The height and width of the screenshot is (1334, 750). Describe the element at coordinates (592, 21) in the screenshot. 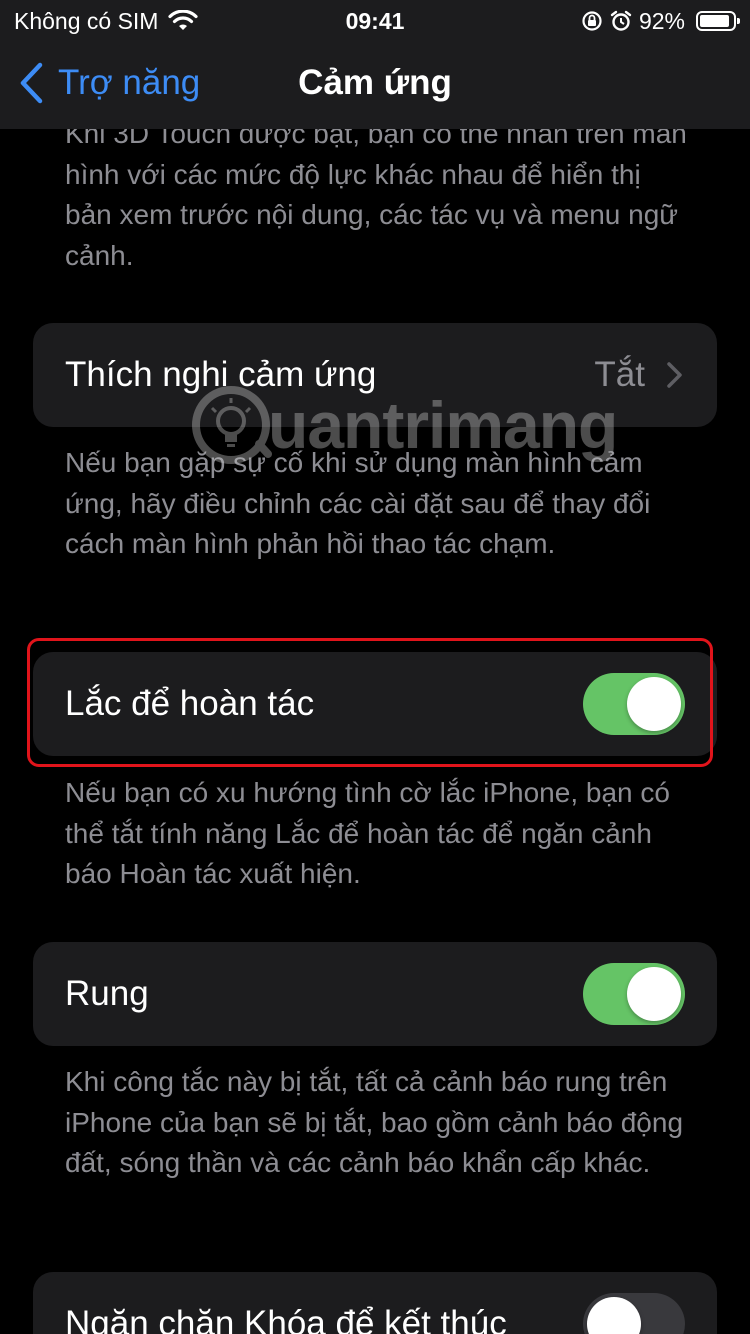

I see `orientation-lock-icon` at that location.